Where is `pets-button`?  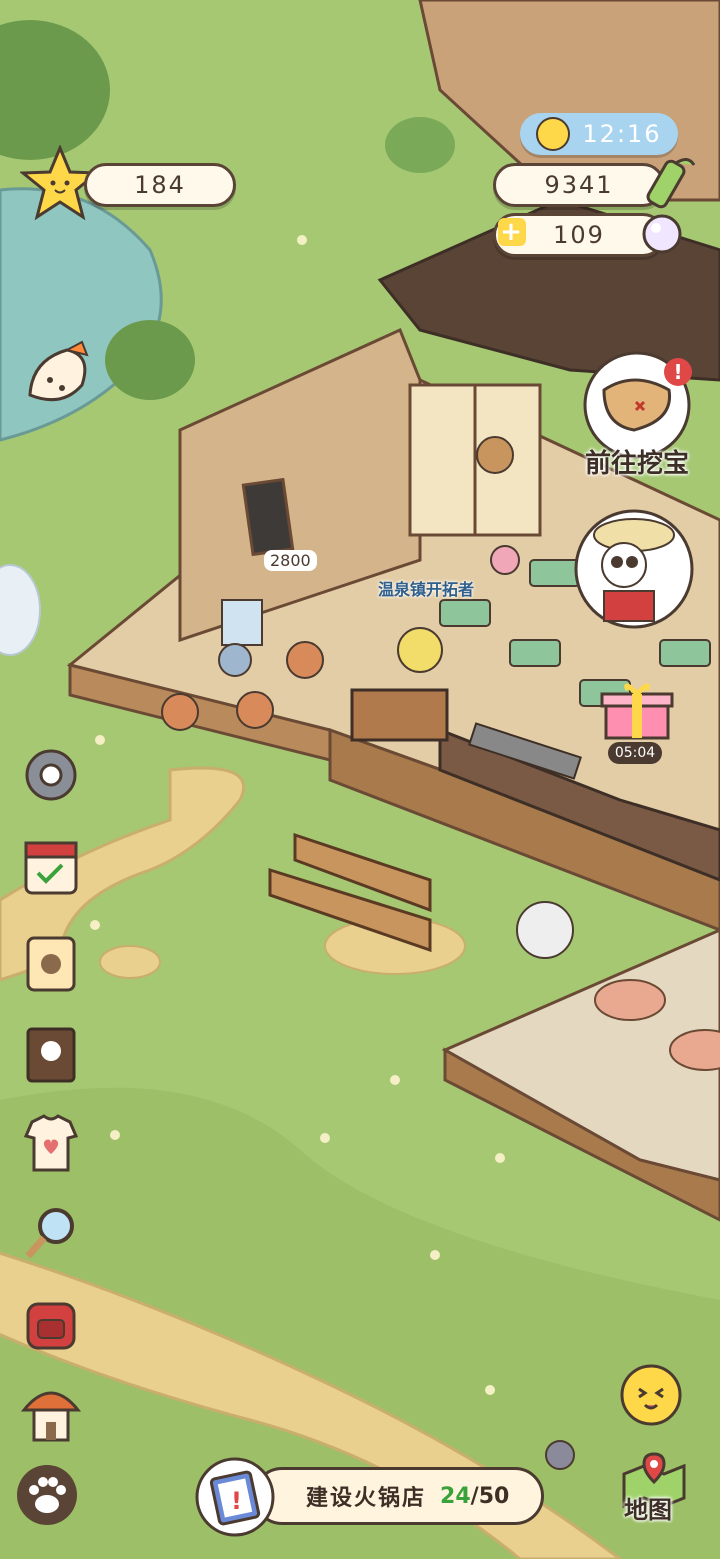 pets-button is located at coordinates (47, 1495).